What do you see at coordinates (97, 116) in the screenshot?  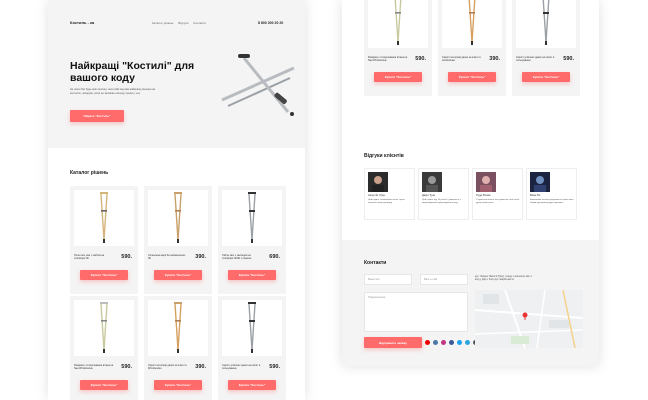 I see `hero-button: Обрати "Костиль"` at bounding box center [97, 116].